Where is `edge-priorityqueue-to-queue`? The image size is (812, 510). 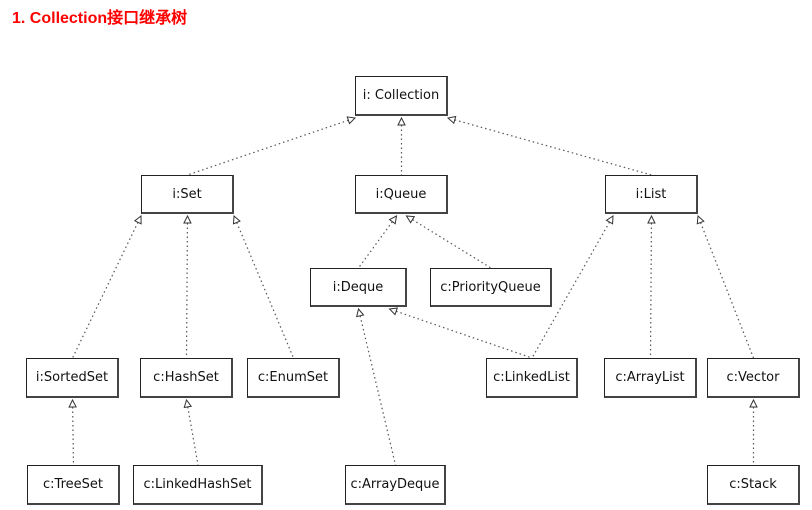
edge-priorityqueue-to-queue is located at coordinates (452, 244).